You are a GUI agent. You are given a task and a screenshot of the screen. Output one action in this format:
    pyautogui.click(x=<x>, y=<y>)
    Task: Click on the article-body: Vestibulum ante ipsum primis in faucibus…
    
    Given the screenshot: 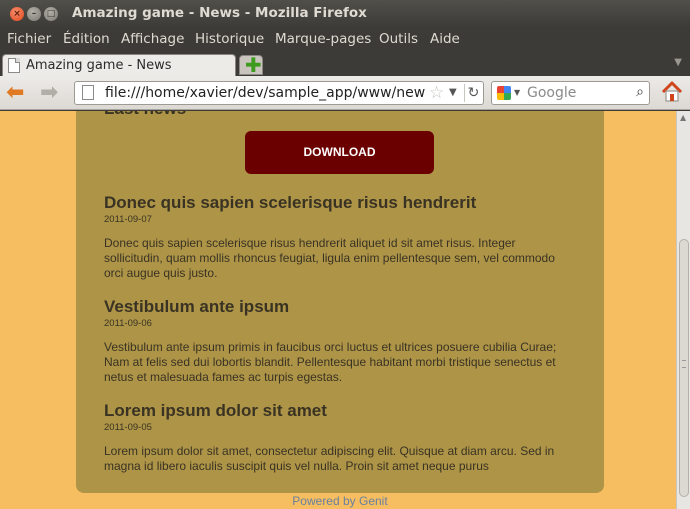 What is the action you would take?
    pyautogui.click(x=330, y=362)
    